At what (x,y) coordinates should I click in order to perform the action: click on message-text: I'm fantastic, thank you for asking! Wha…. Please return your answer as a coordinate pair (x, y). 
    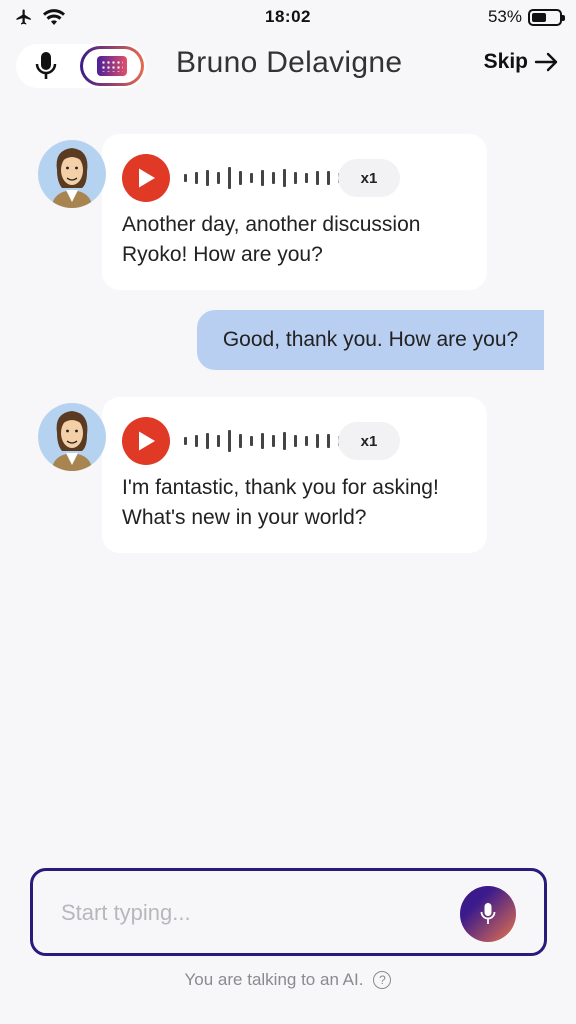
    Looking at the image, I should click on (302, 503).